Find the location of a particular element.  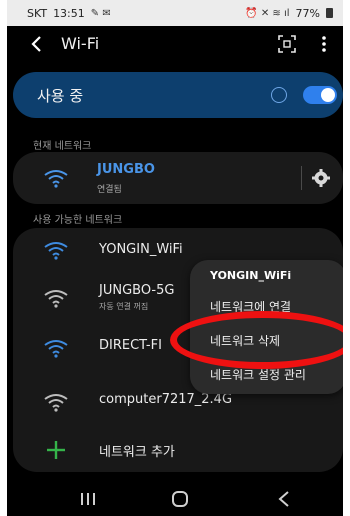

toggle-indicator-icon is located at coordinates (279, 95).